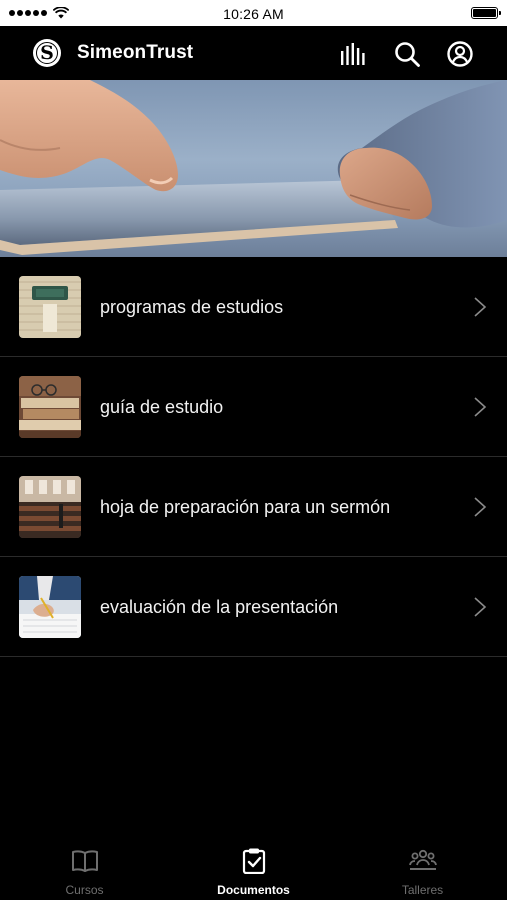 Image resolution: width=507 pixels, height=900 pixels. I want to click on writing-hand-thumbnail, so click(50, 607).